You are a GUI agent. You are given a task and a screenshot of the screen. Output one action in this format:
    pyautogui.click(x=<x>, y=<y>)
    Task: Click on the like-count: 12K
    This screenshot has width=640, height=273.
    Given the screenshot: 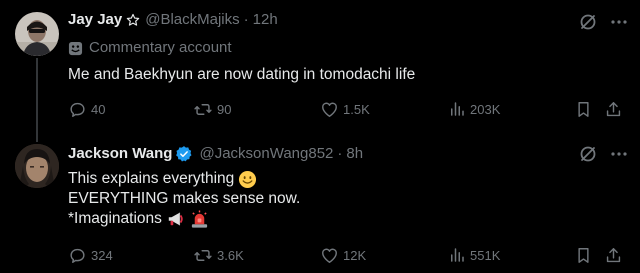 What is the action you would take?
    pyautogui.click(x=355, y=255)
    